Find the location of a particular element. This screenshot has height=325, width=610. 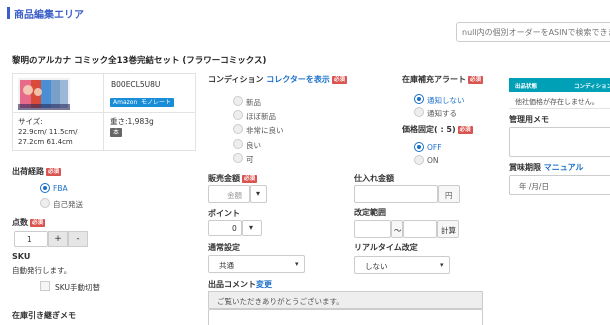

condition-very-good-radio is located at coordinates (238, 129).